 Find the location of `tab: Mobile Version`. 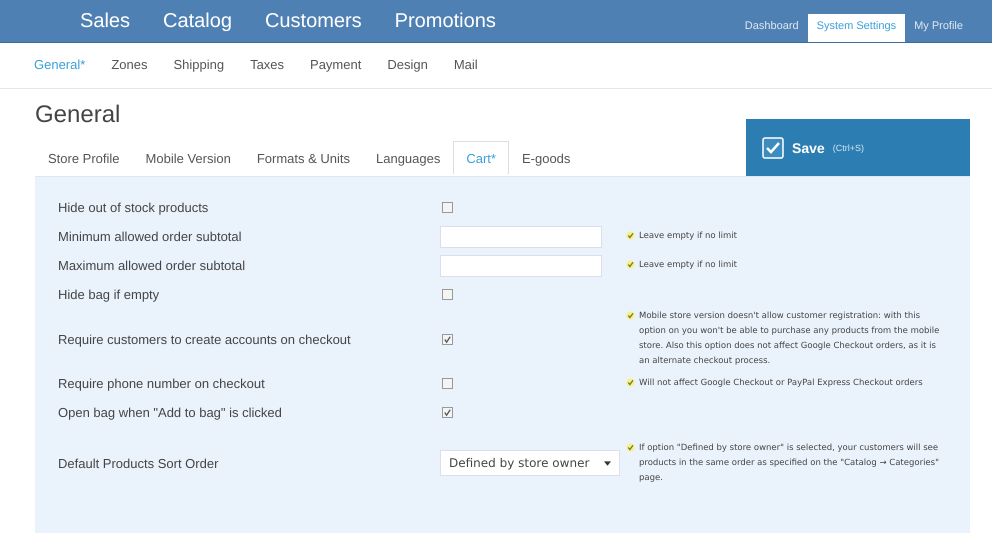

tab: Mobile Version is located at coordinates (188, 157).